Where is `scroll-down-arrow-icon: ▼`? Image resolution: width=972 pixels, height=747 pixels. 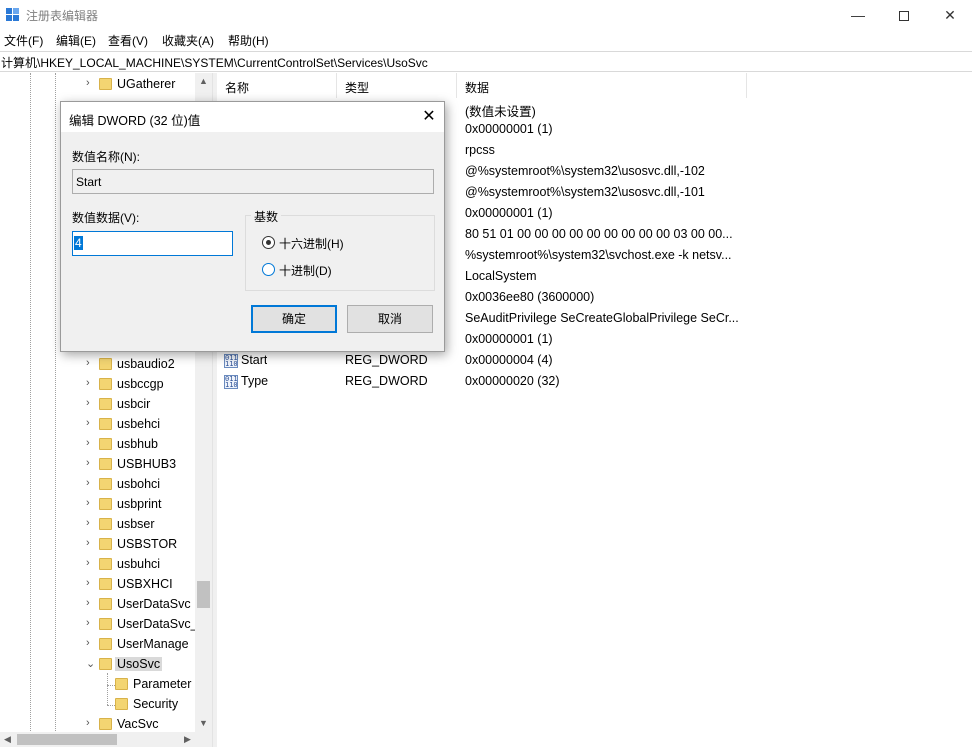 scroll-down-arrow-icon: ▼ is located at coordinates (203, 723).